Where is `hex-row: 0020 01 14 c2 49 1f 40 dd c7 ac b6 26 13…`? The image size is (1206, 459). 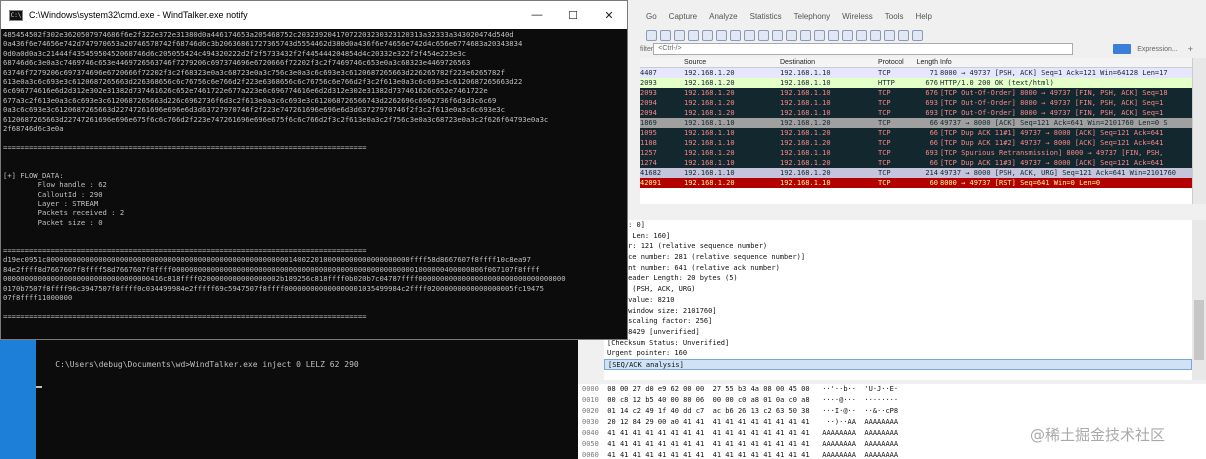
hex-row: 0020 01 14 c2 49 1f 40 dd c7 ac b6 26 13… is located at coordinates (892, 411).